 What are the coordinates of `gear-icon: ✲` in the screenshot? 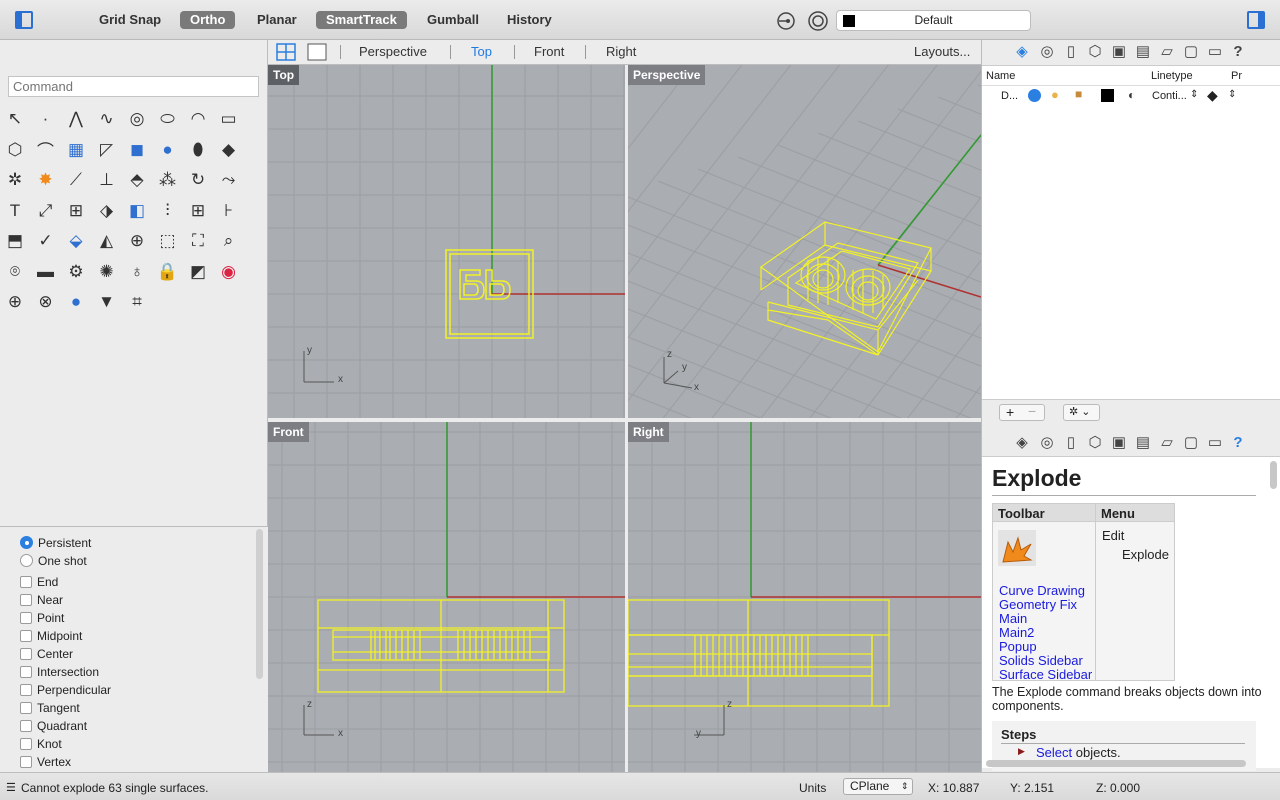 It's located at (15, 180).